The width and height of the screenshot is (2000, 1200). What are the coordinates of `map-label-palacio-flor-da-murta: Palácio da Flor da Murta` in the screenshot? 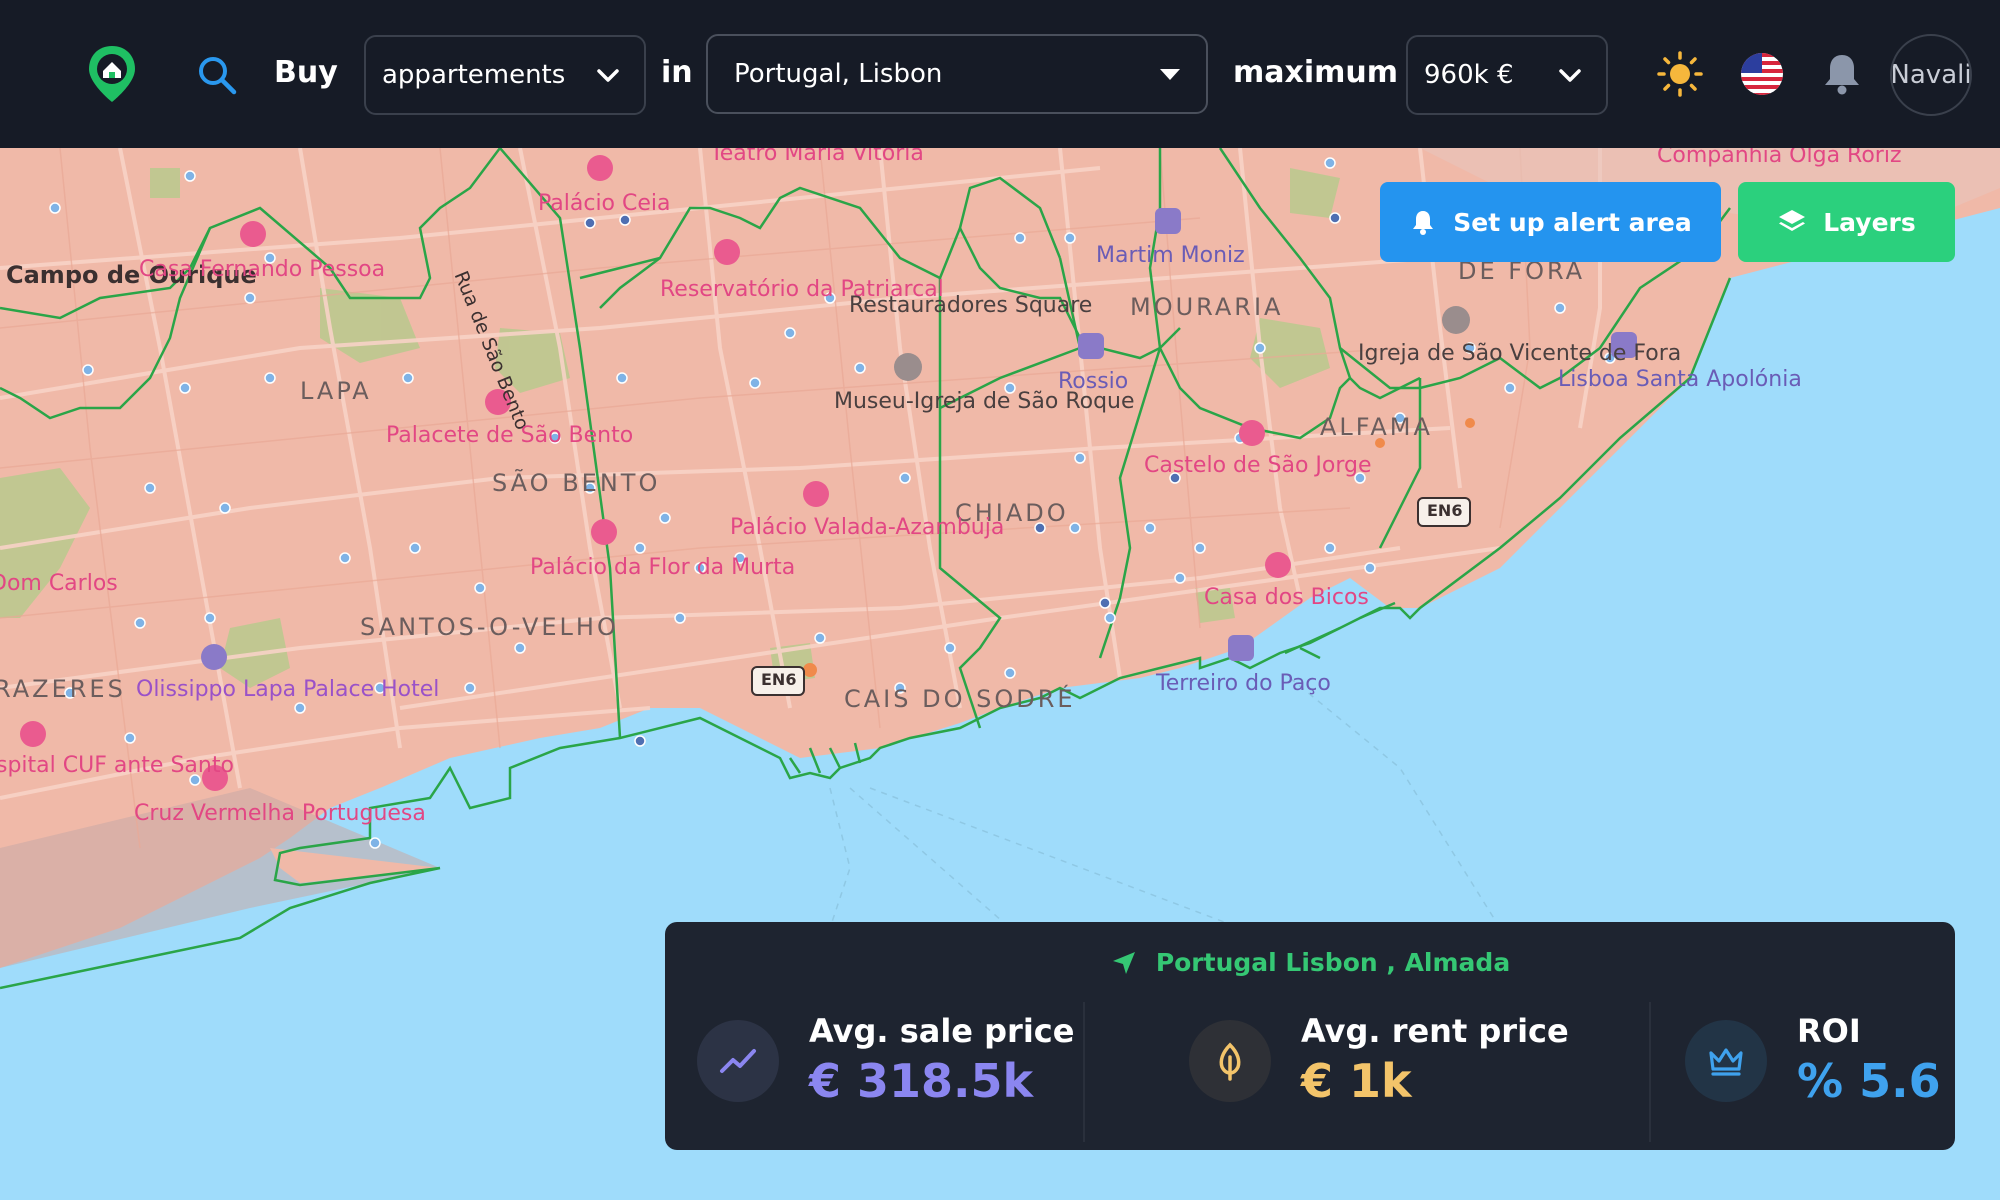 It's located at (663, 567).